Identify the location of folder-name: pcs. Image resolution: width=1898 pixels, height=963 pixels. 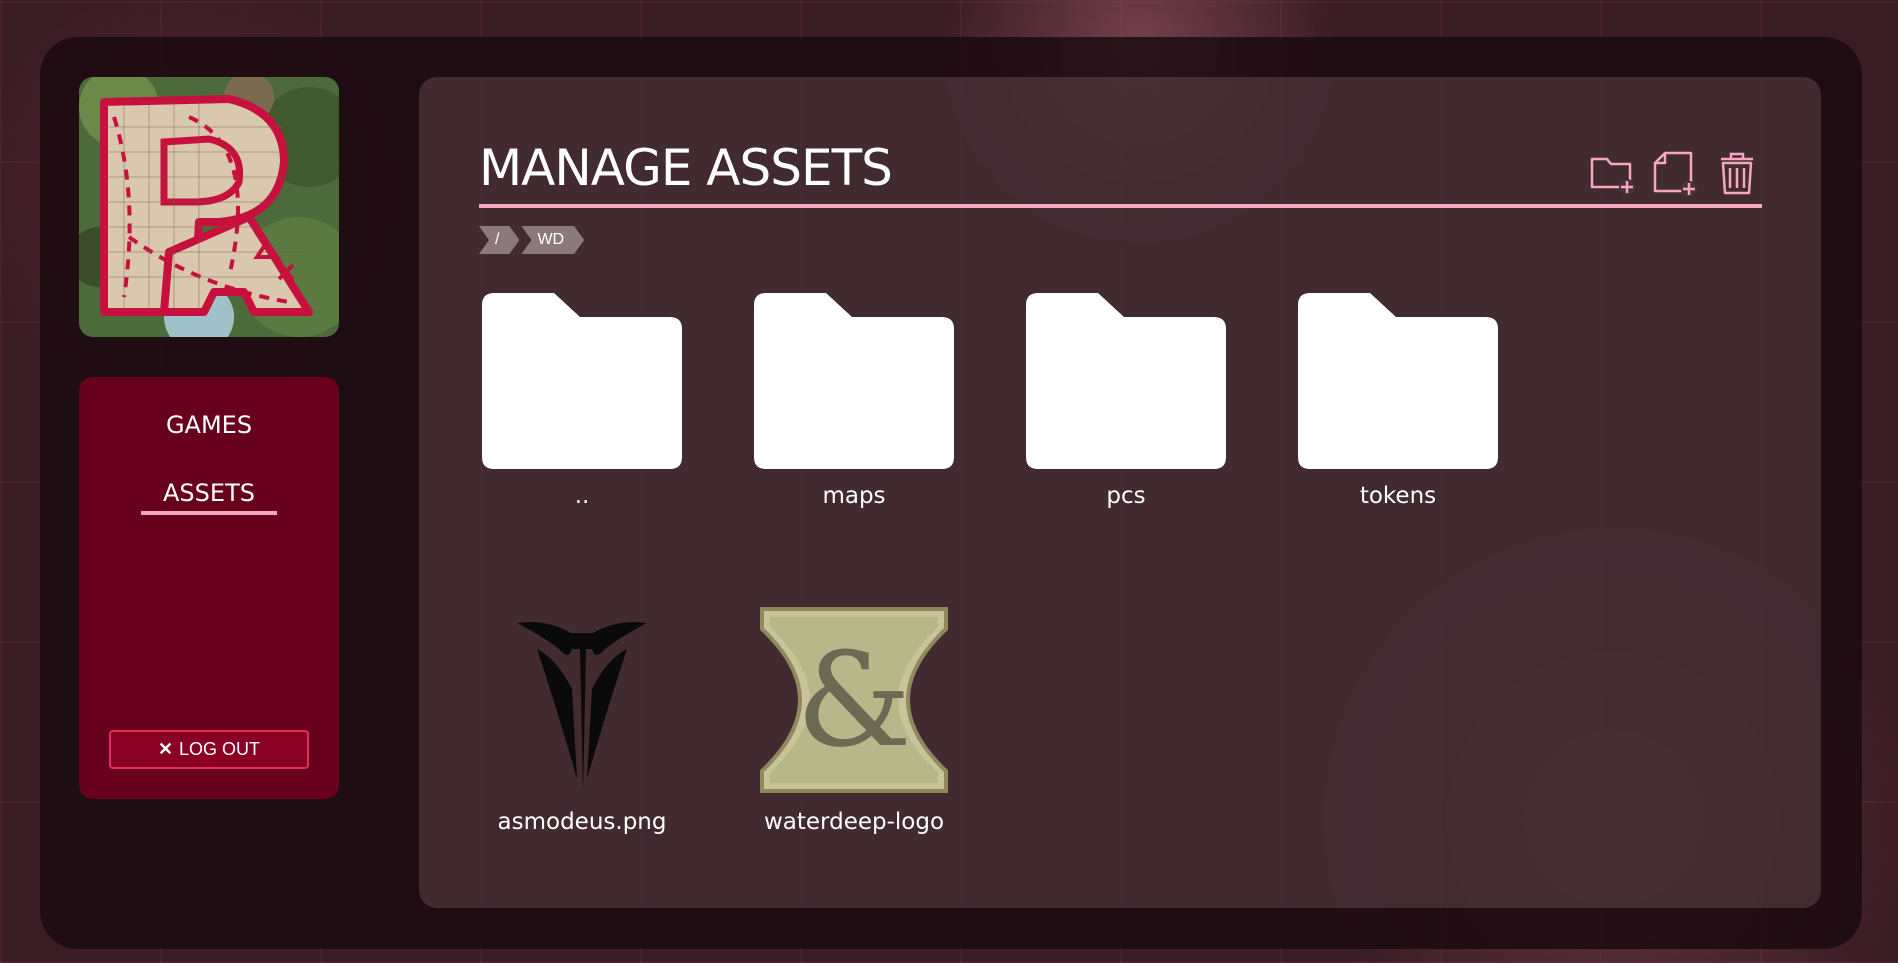
(1126, 496).